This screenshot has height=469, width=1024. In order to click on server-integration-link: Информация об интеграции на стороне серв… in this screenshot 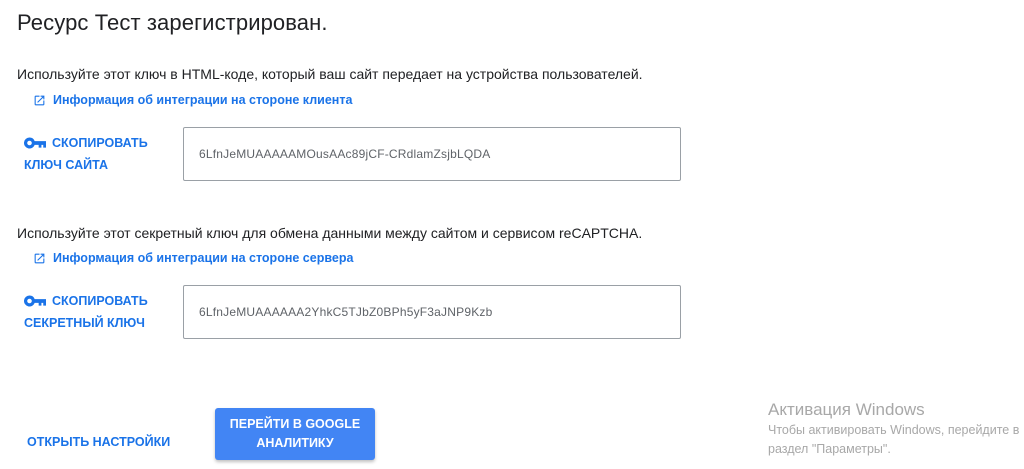, I will do `click(193, 258)`.